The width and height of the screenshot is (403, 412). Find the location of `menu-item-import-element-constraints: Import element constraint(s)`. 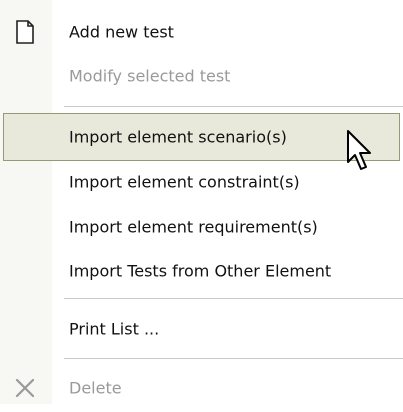

menu-item-import-element-constraints: Import element constraint(s) is located at coordinates (201, 182).